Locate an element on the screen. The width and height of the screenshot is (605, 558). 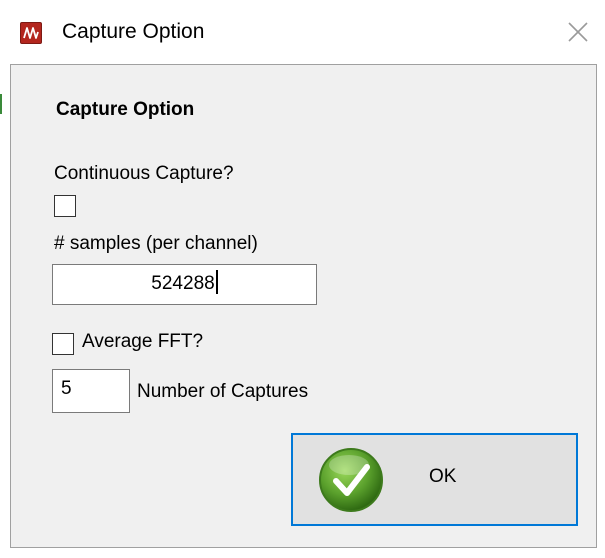
samples-input: 524288 is located at coordinates (184, 284).